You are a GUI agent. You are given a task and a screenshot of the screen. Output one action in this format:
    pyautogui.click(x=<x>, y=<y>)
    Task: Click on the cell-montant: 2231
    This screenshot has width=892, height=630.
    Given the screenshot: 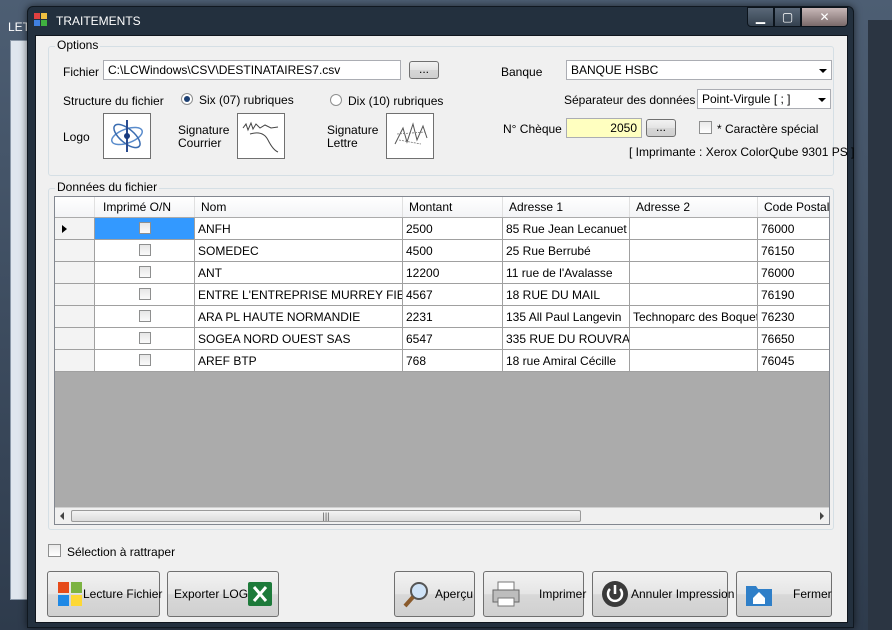 What is the action you would take?
    pyautogui.click(x=453, y=317)
    